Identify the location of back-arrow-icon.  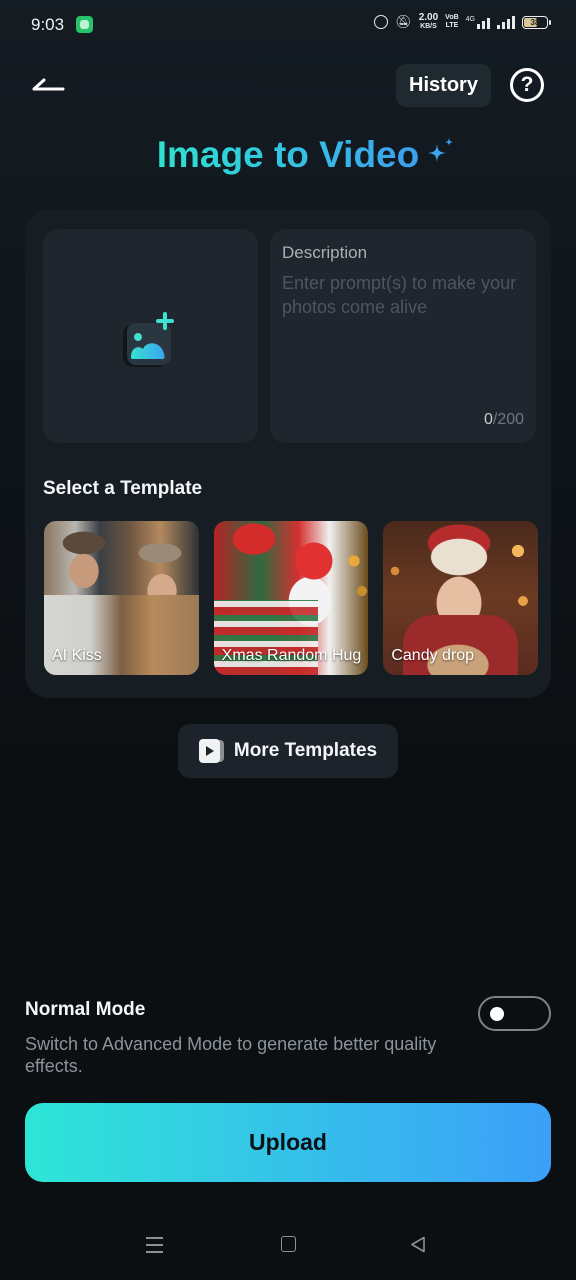
(48, 84).